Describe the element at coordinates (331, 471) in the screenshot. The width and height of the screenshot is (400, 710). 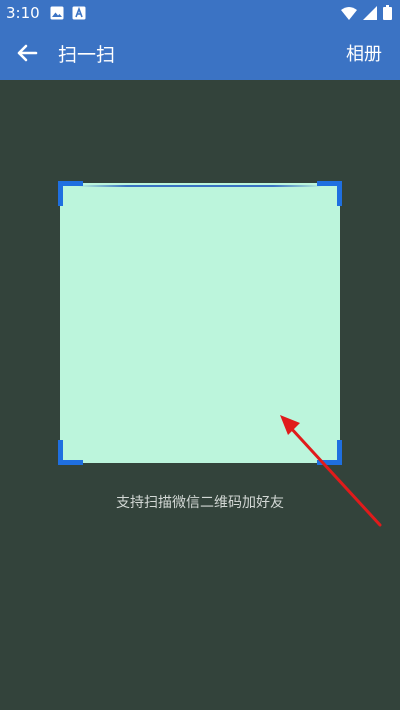
I see `red-arrow-annotation` at that location.